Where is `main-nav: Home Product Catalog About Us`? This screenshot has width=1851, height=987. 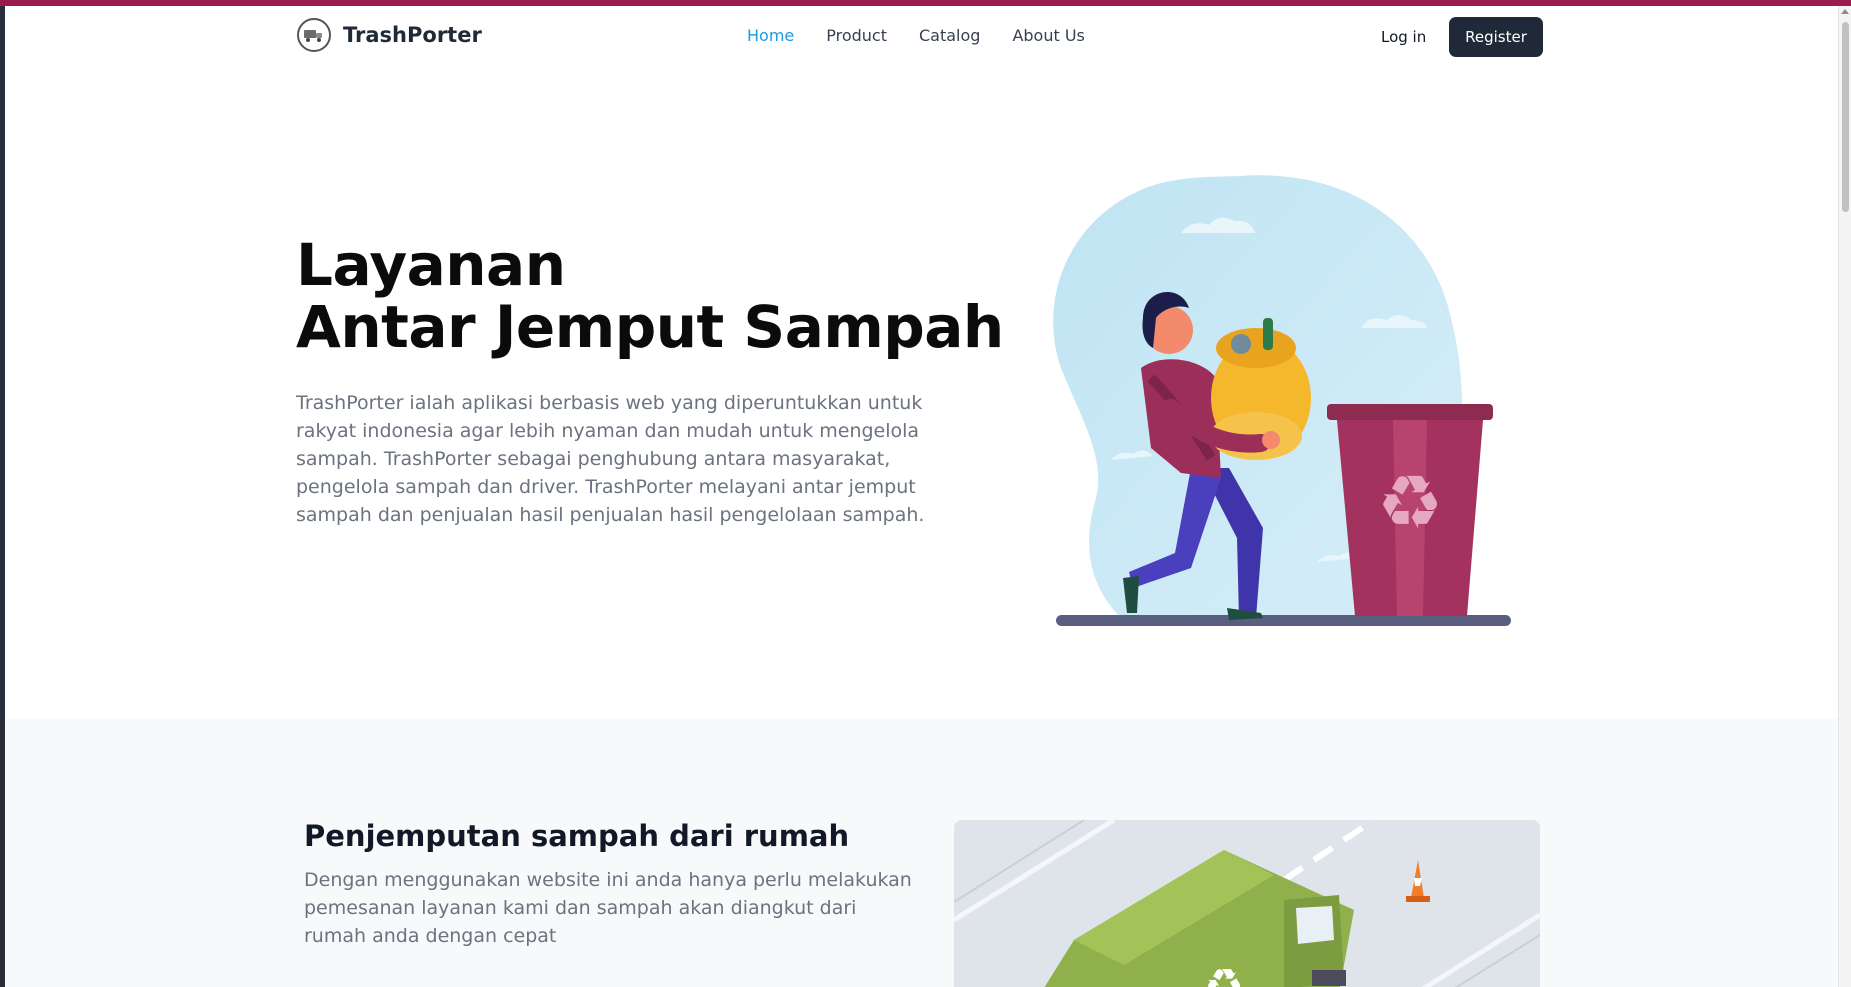 main-nav: Home Product Catalog About Us is located at coordinates (932, 35).